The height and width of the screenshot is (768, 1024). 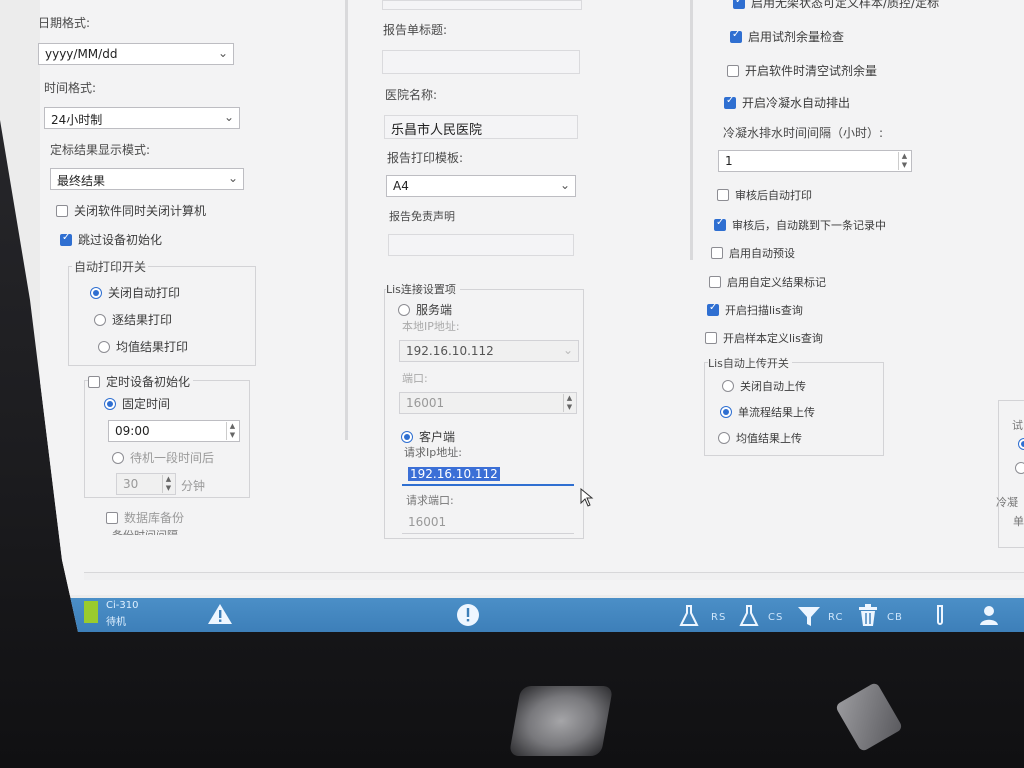 I want to click on far-right-fragment: 冷凝, so click(x=1007, y=502).